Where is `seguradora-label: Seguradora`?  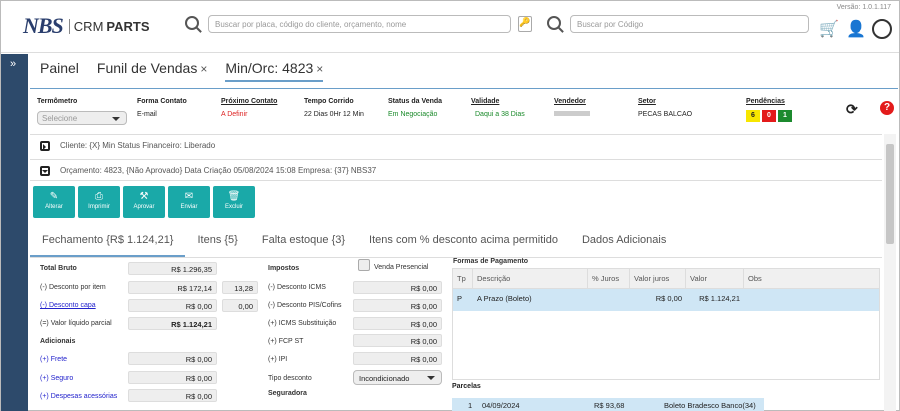
seguradora-label: Seguradora is located at coordinates (287, 393).